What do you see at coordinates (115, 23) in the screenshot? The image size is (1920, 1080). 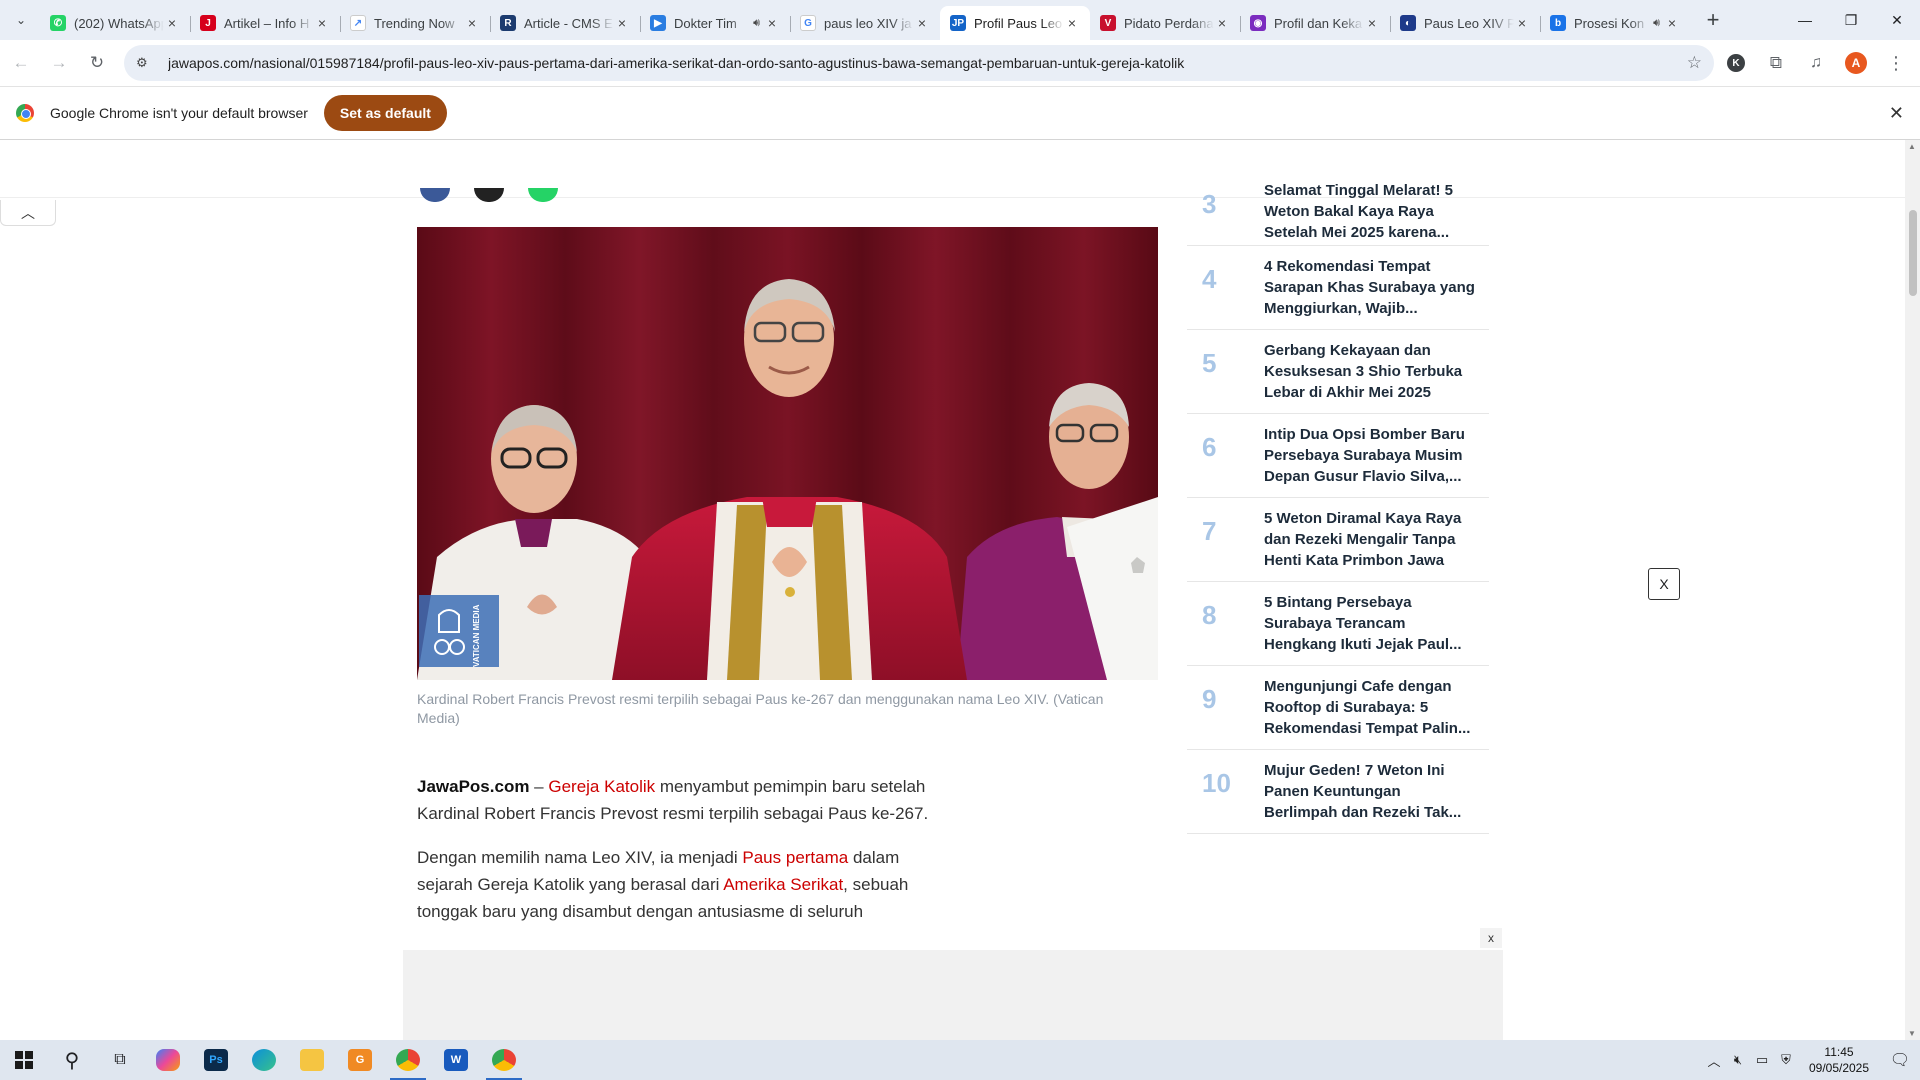 I see `browser-tab: ✆ (202) WhatsApp ×` at bounding box center [115, 23].